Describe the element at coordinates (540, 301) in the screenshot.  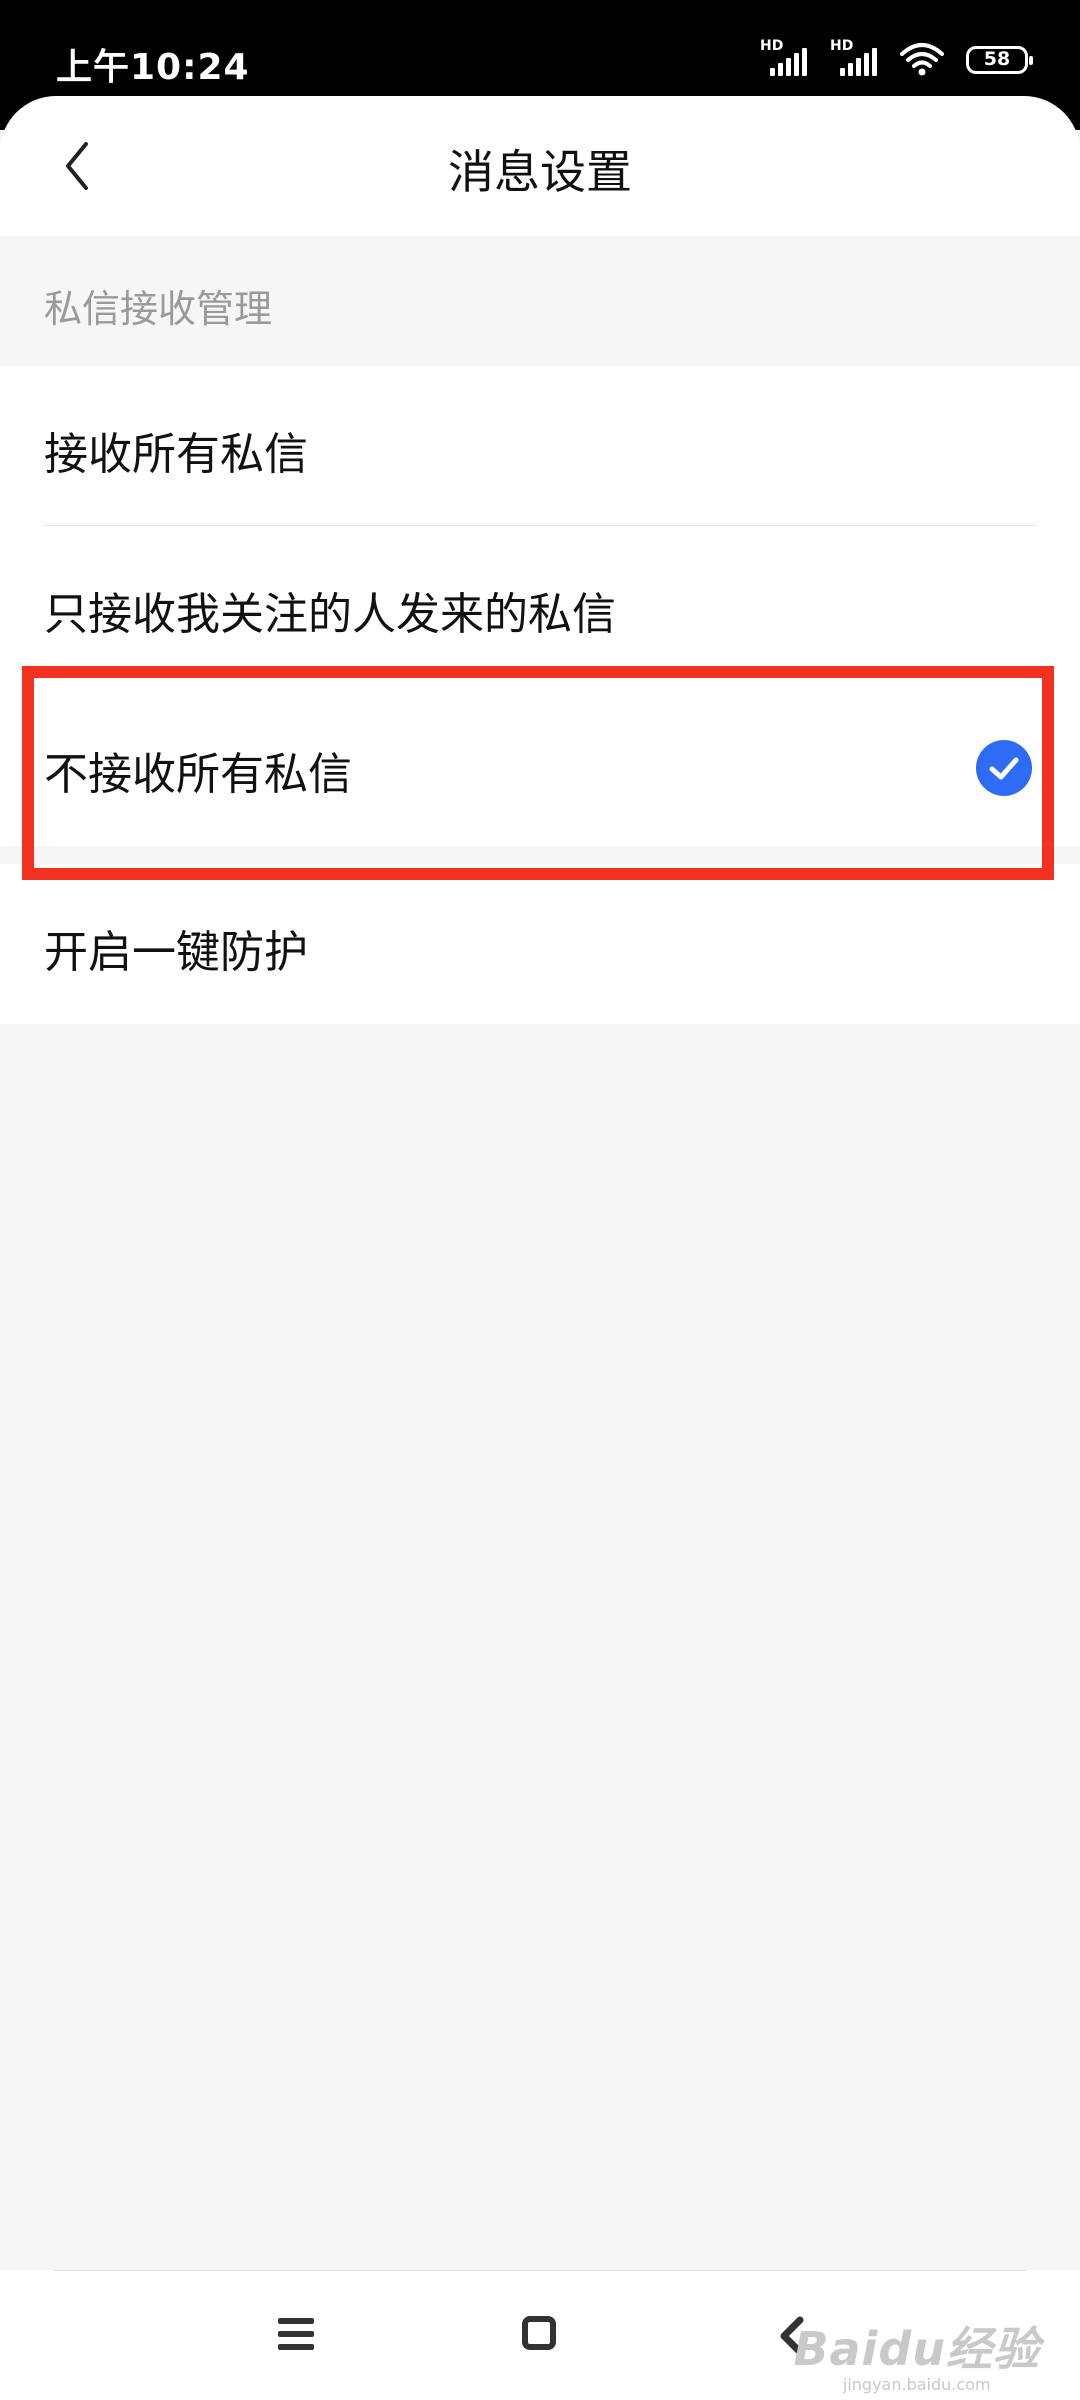
I see `section-header: 私信接收管理` at that location.